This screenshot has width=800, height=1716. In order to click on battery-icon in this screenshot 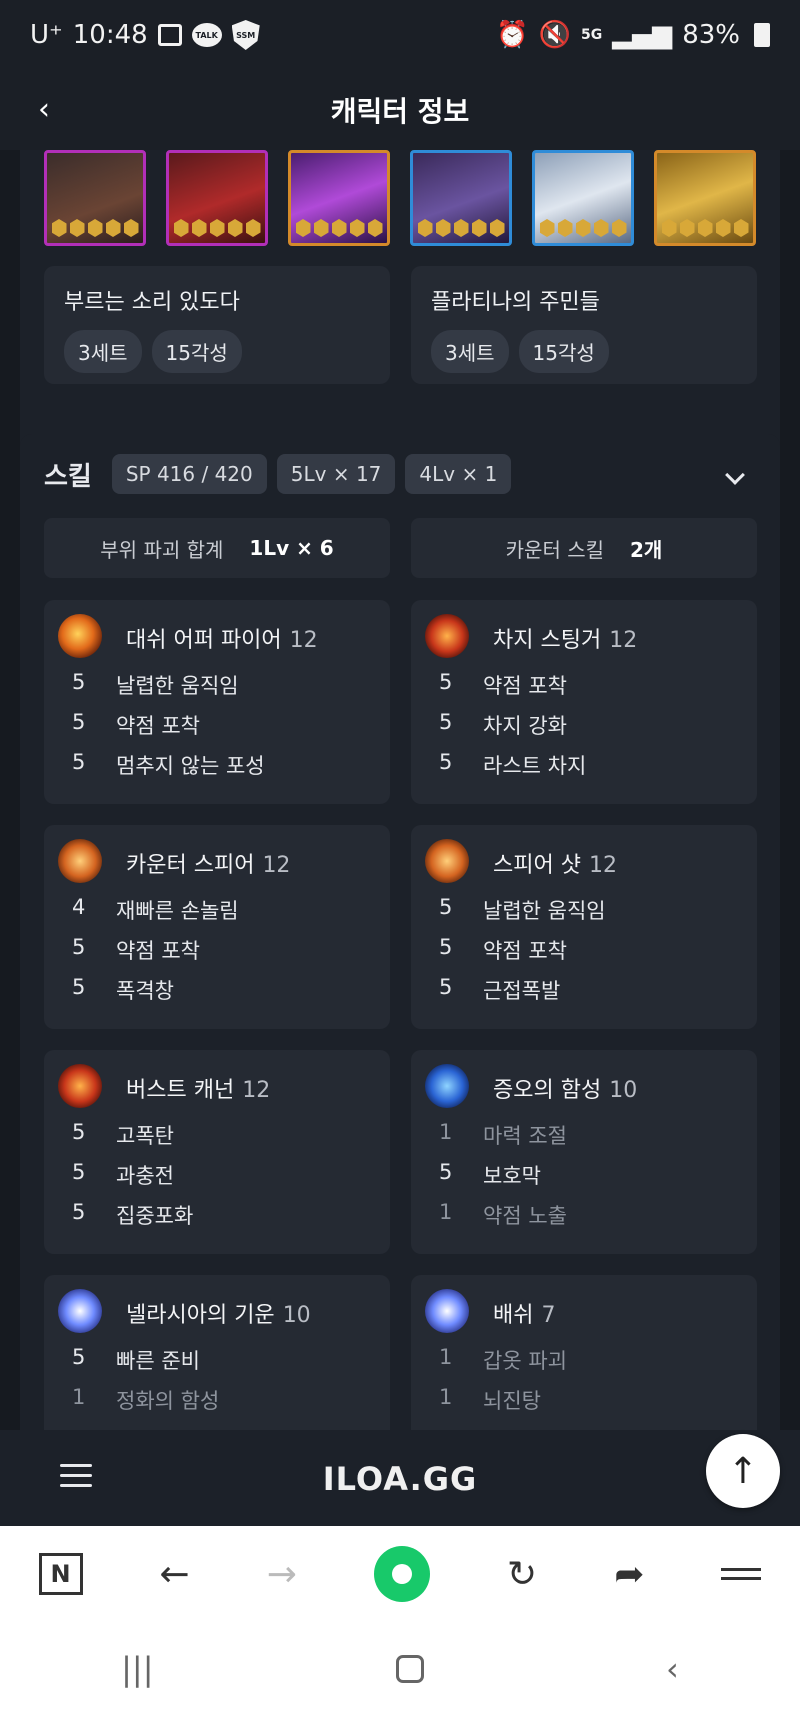, I will do `click(762, 35)`.